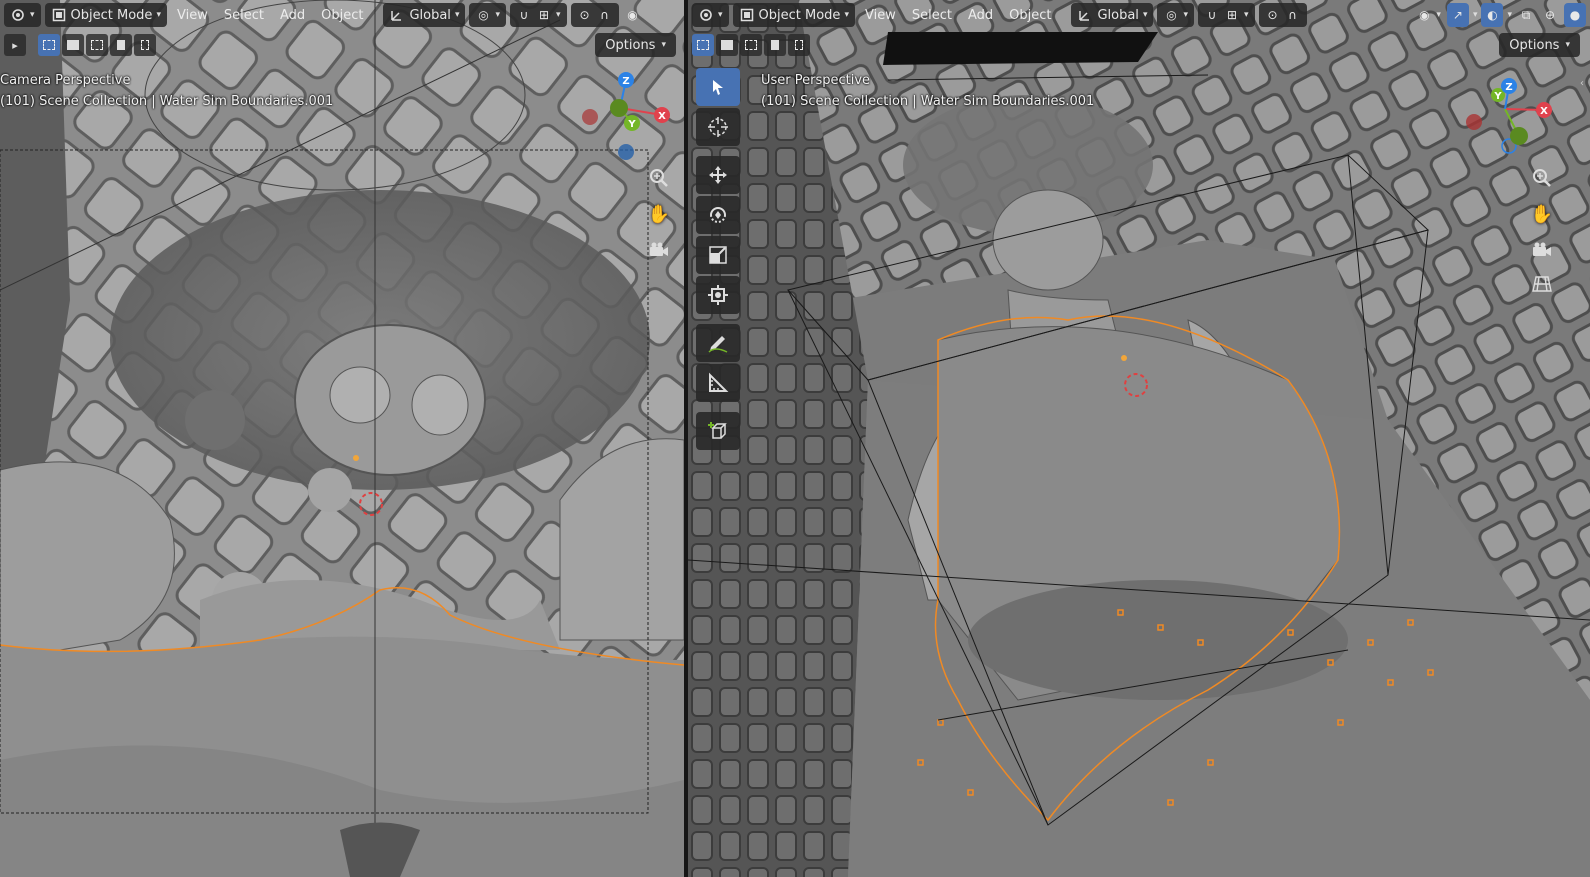 The width and height of the screenshot is (1590, 877). I want to click on overlays-icon: ◐, so click(1492, 15).